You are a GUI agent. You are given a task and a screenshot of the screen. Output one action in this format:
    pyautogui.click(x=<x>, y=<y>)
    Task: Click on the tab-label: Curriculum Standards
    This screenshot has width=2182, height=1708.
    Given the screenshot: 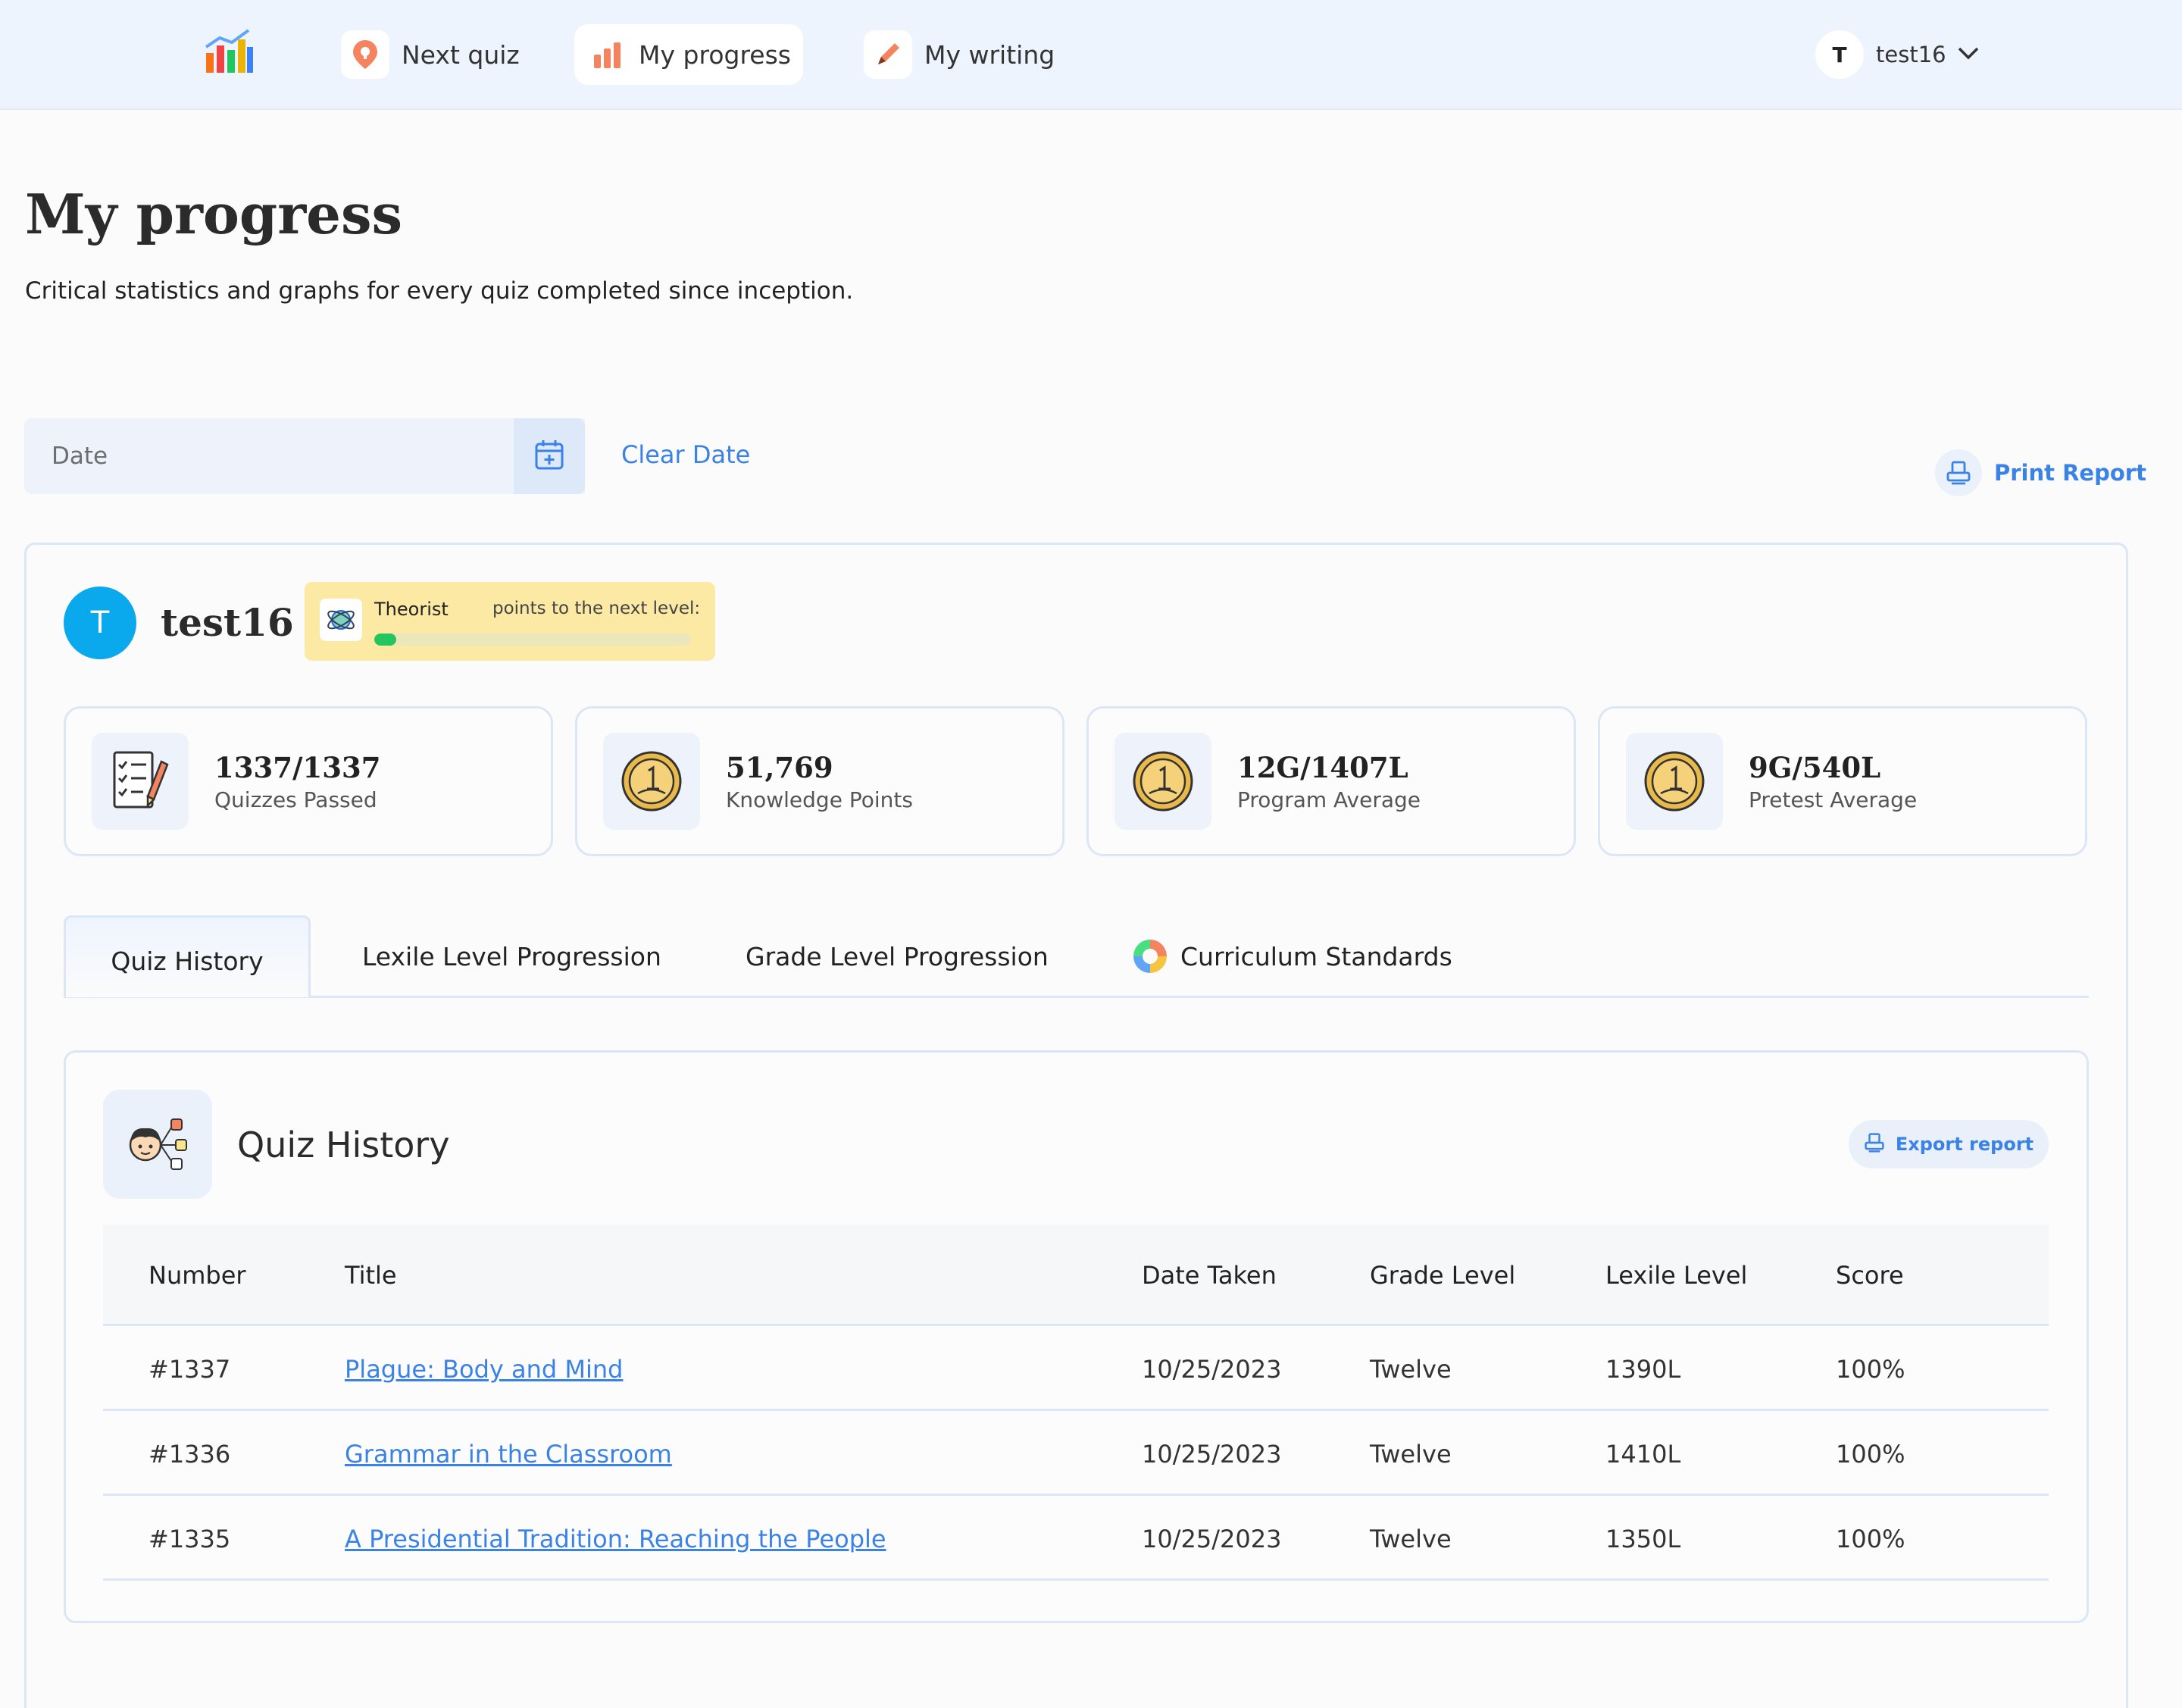 What is the action you would take?
    pyautogui.click(x=1316, y=956)
    